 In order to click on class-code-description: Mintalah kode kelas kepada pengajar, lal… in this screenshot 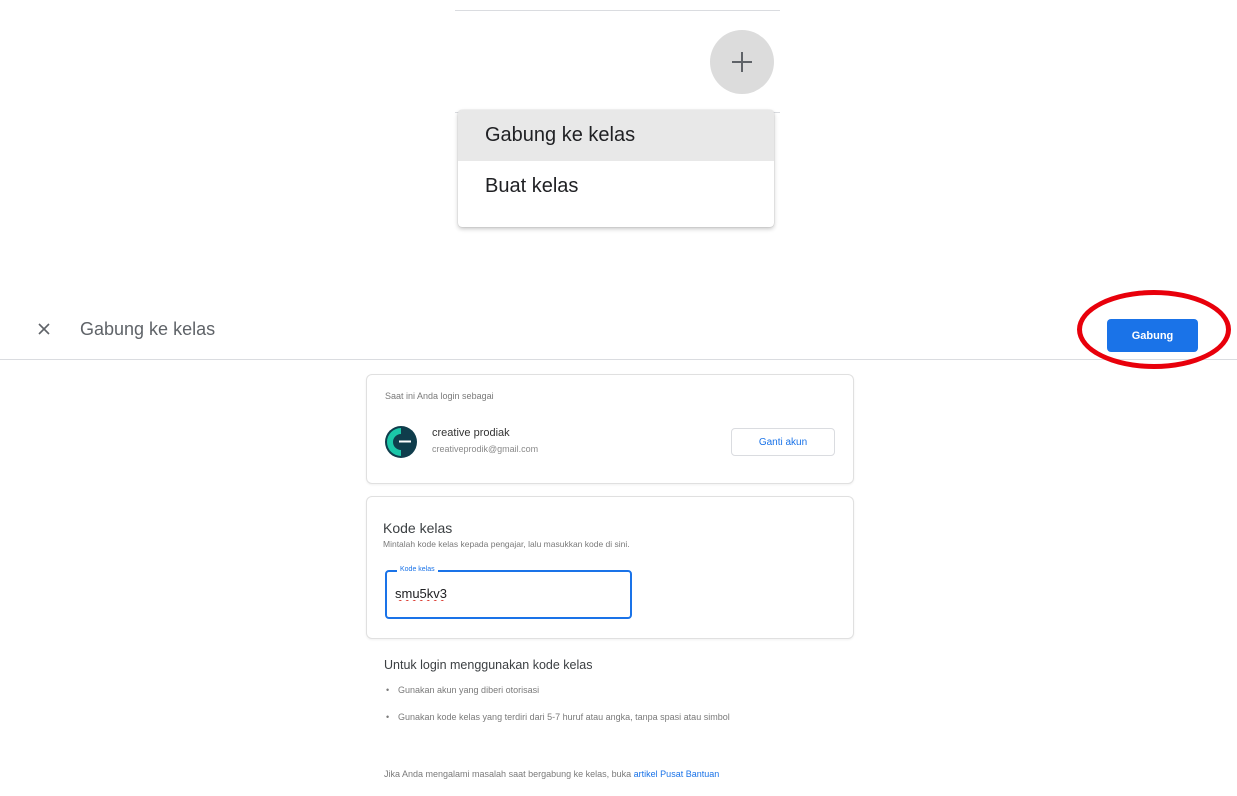, I will do `click(506, 544)`.